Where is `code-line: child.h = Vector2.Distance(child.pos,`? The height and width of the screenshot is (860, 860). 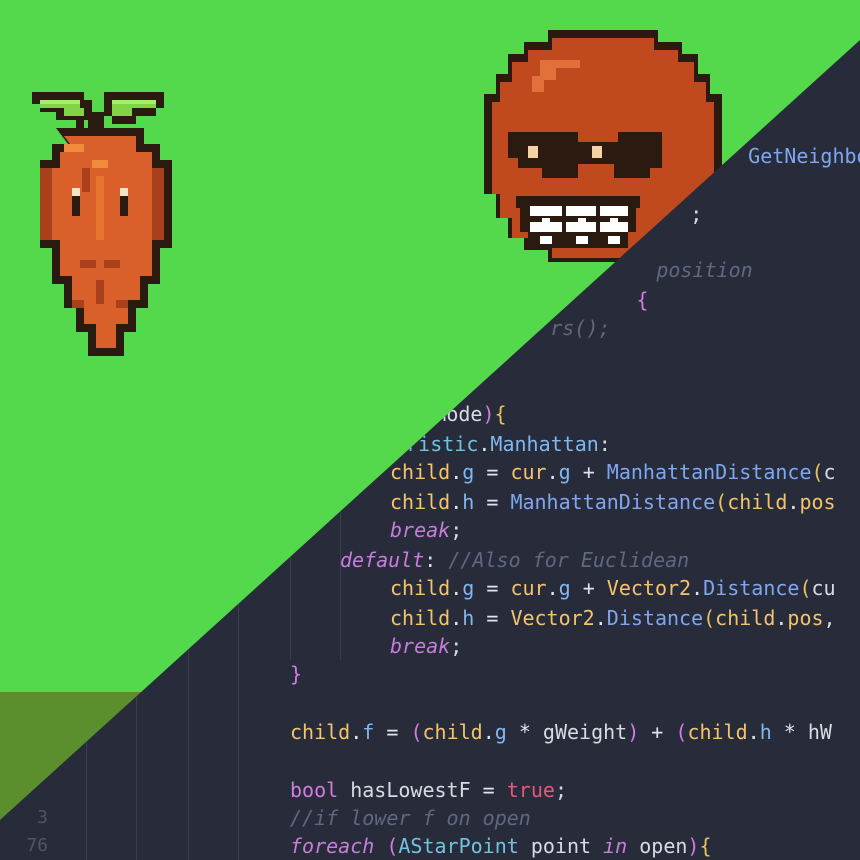 code-line: child.h = Vector2.Distance(child.pos, is located at coordinates (613, 618).